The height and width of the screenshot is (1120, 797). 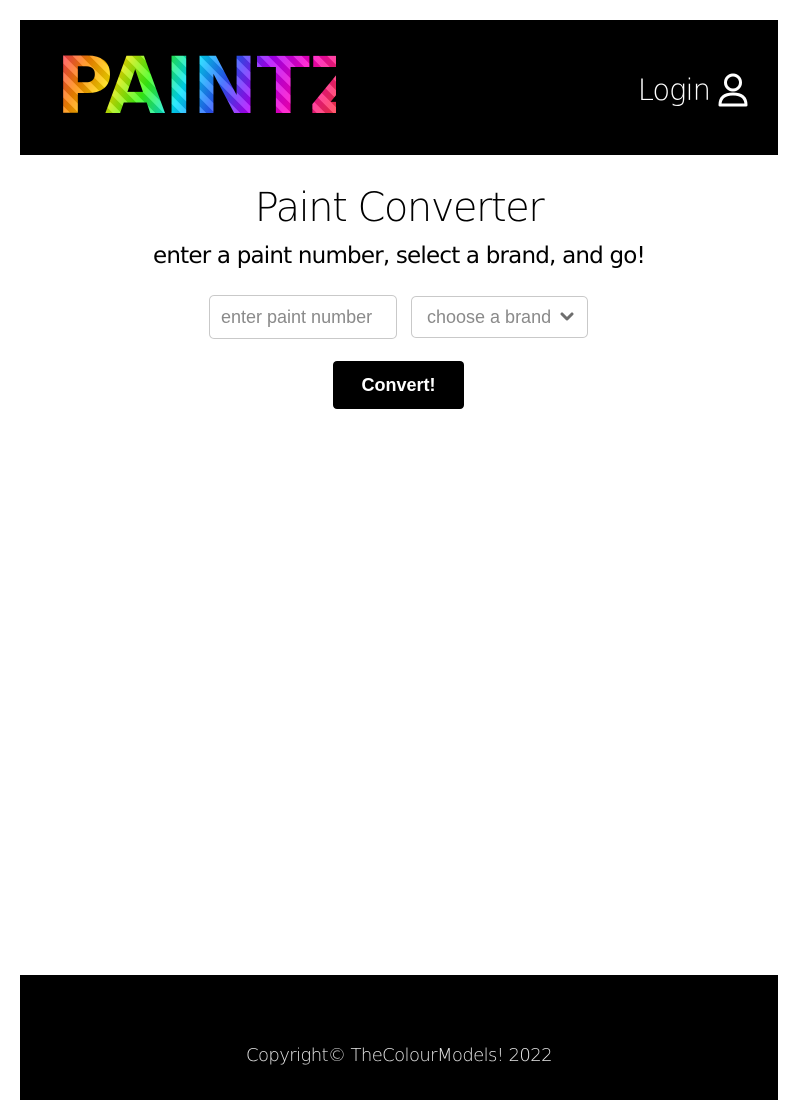 I want to click on copyright-text: Copyright© TheColourModels! 2022, so click(x=399, y=1055).